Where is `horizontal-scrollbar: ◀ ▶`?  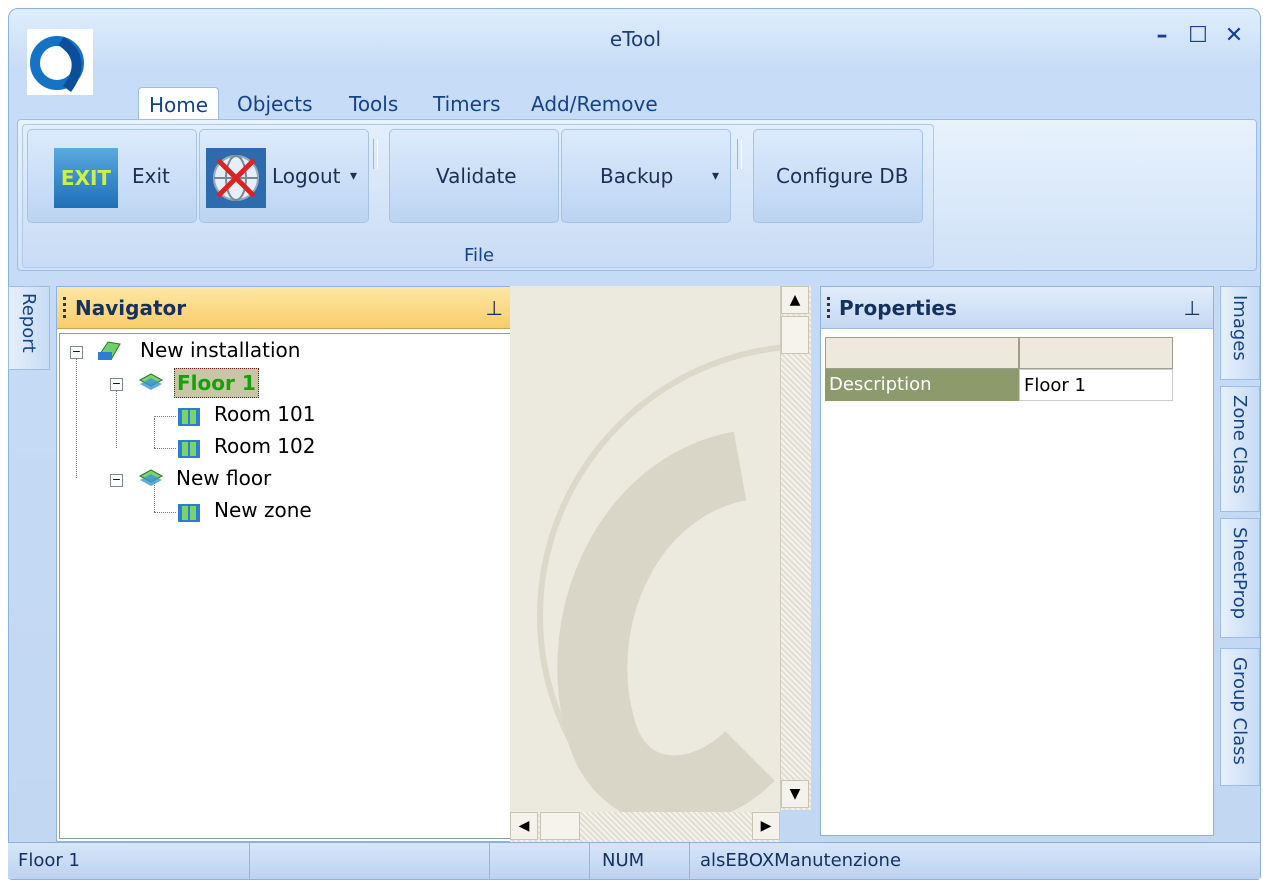 horizontal-scrollbar: ◀ ▶ is located at coordinates (645, 827).